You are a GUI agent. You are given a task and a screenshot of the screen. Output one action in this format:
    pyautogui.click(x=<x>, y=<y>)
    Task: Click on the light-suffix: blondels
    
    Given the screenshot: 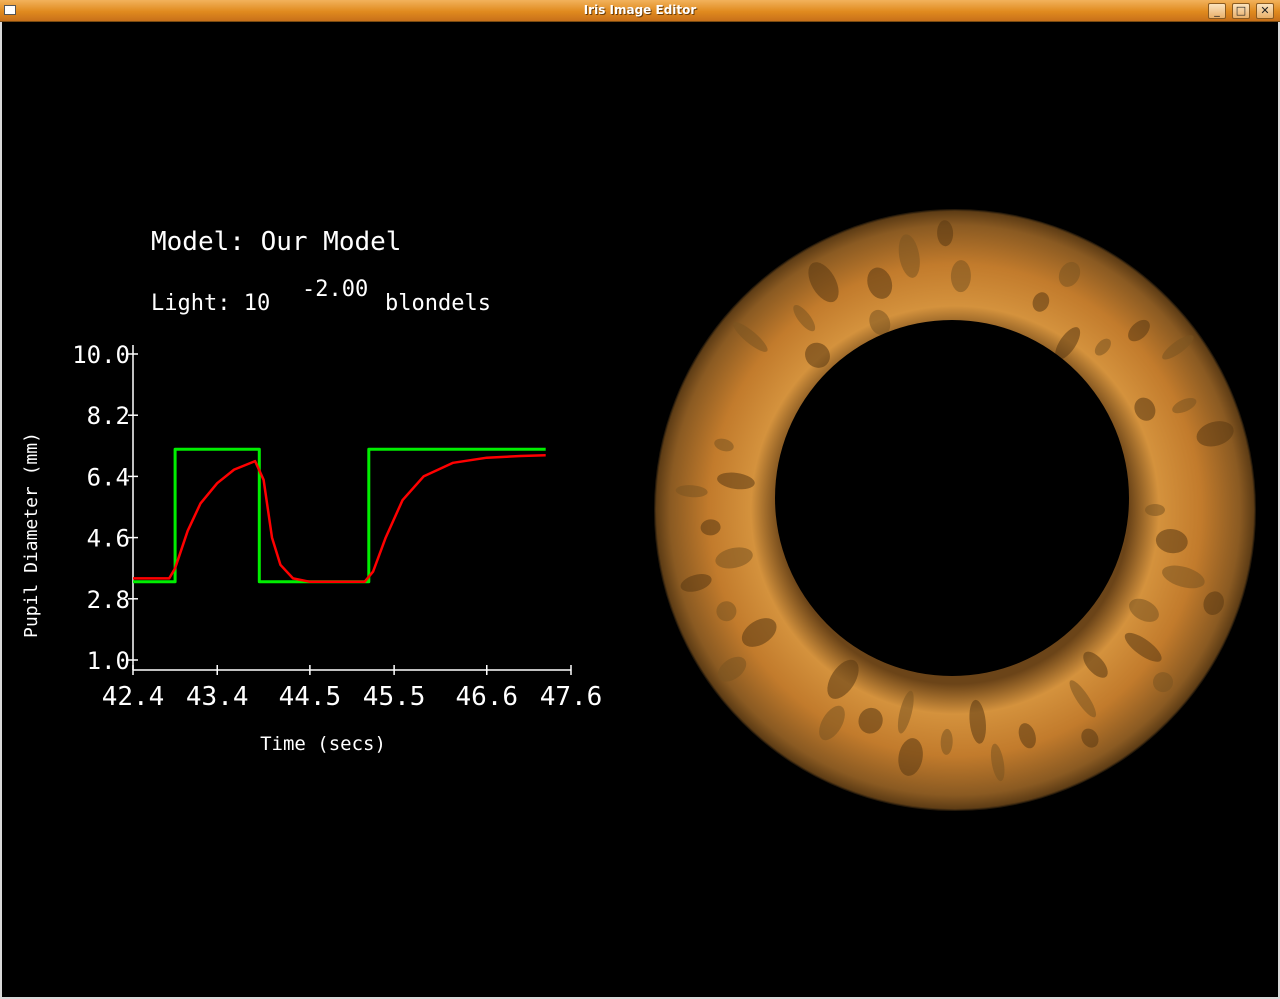 What is the action you would take?
    pyautogui.click(x=438, y=303)
    